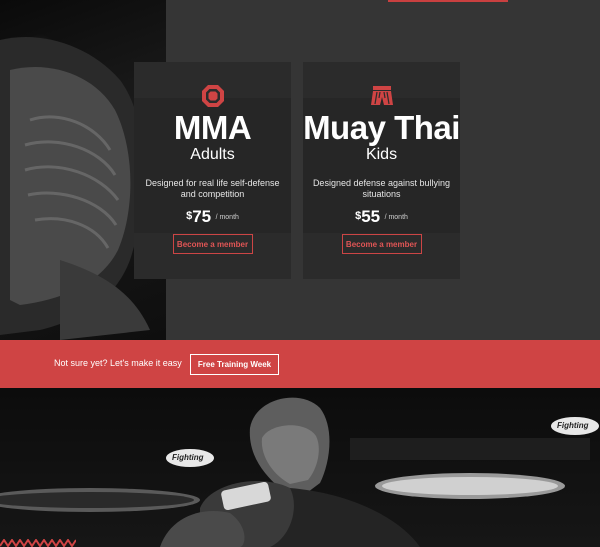 This screenshot has width=600, height=547. I want to click on plan-title: MMA, so click(212, 127).